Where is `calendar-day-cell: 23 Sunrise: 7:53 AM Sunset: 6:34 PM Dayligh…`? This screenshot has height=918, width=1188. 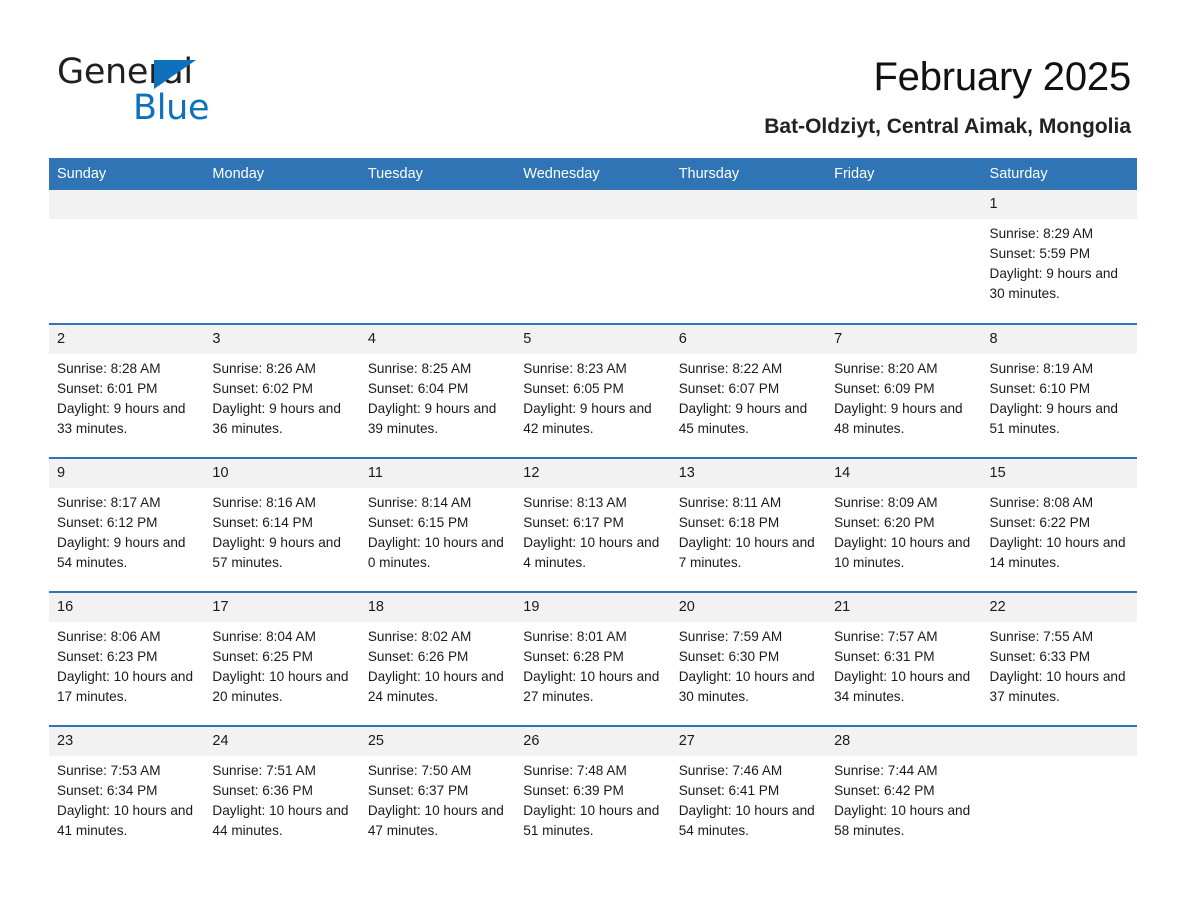 calendar-day-cell: 23 Sunrise: 7:53 AM Sunset: 6:34 PM Dayligh… is located at coordinates (127, 792).